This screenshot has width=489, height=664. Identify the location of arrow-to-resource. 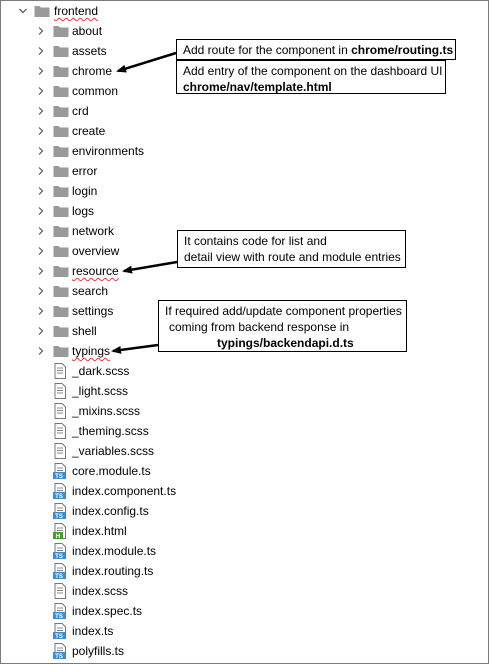
(150, 267).